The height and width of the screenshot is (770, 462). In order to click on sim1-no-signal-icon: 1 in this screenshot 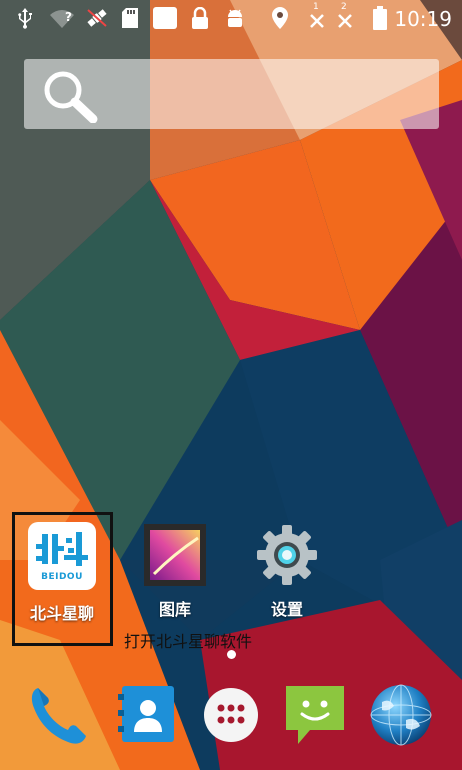, I will do `click(317, 16)`.